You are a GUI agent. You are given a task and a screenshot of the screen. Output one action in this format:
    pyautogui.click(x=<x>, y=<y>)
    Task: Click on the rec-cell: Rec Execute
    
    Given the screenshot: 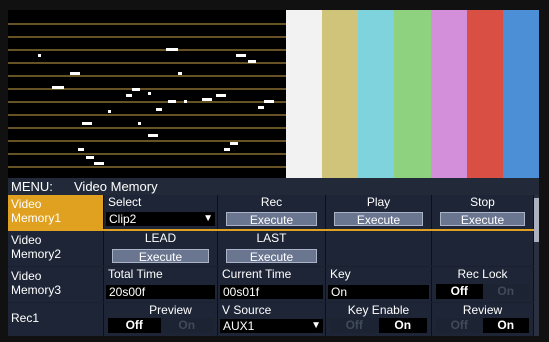 What is the action you would take?
    pyautogui.click(x=272, y=212)
    